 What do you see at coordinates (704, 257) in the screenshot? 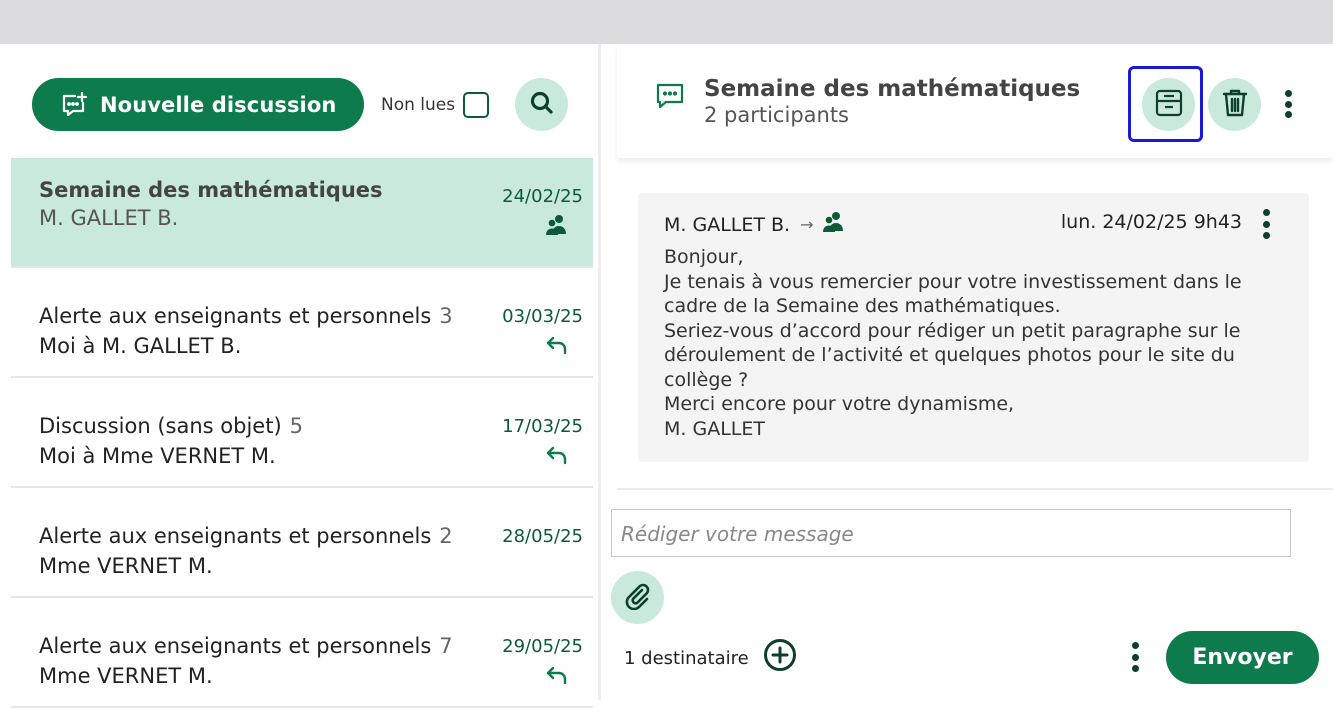
I see `message-line: Bonjour,` at bounding box center [704, 257].